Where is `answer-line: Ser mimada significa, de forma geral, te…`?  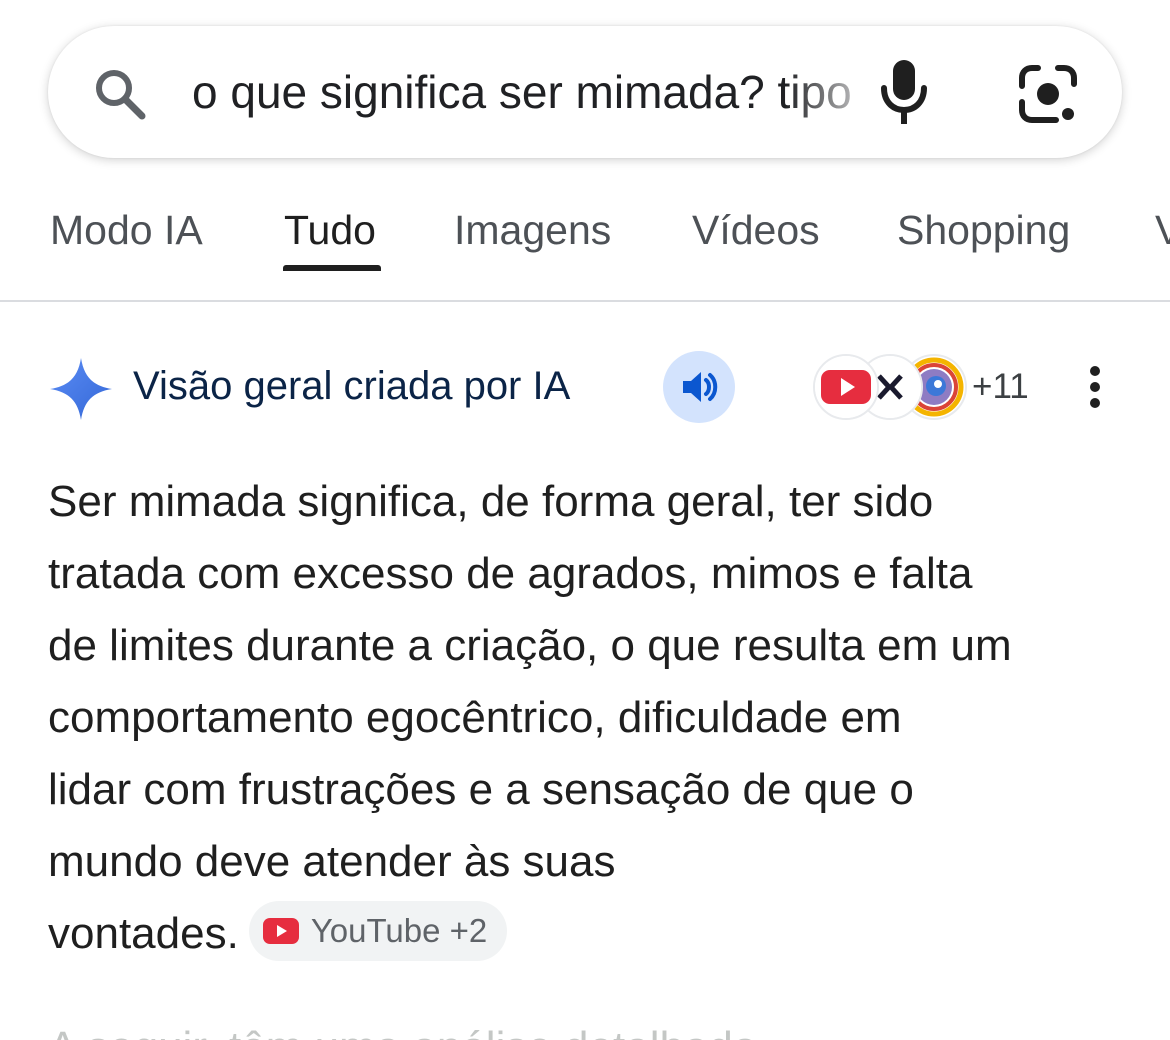
answer-line: Ser mimada significa, de forma geral, te… is located at coordinates (491, 501).